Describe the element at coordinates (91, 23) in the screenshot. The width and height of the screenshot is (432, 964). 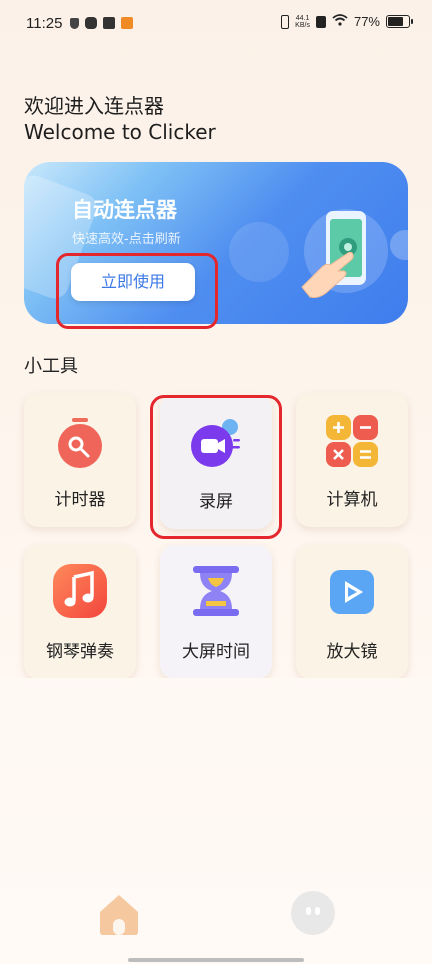
I see `app-notification-icon` at that location.